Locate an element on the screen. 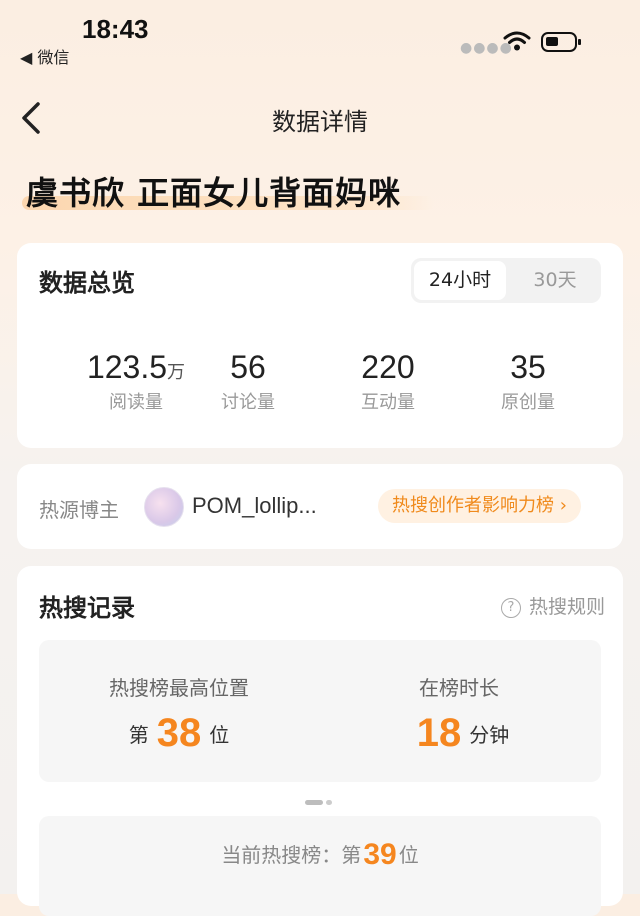 The image size is (640, 916). highest-position: 热搜榜最高位置 第 38 位 is located at coordinates (179, 714).